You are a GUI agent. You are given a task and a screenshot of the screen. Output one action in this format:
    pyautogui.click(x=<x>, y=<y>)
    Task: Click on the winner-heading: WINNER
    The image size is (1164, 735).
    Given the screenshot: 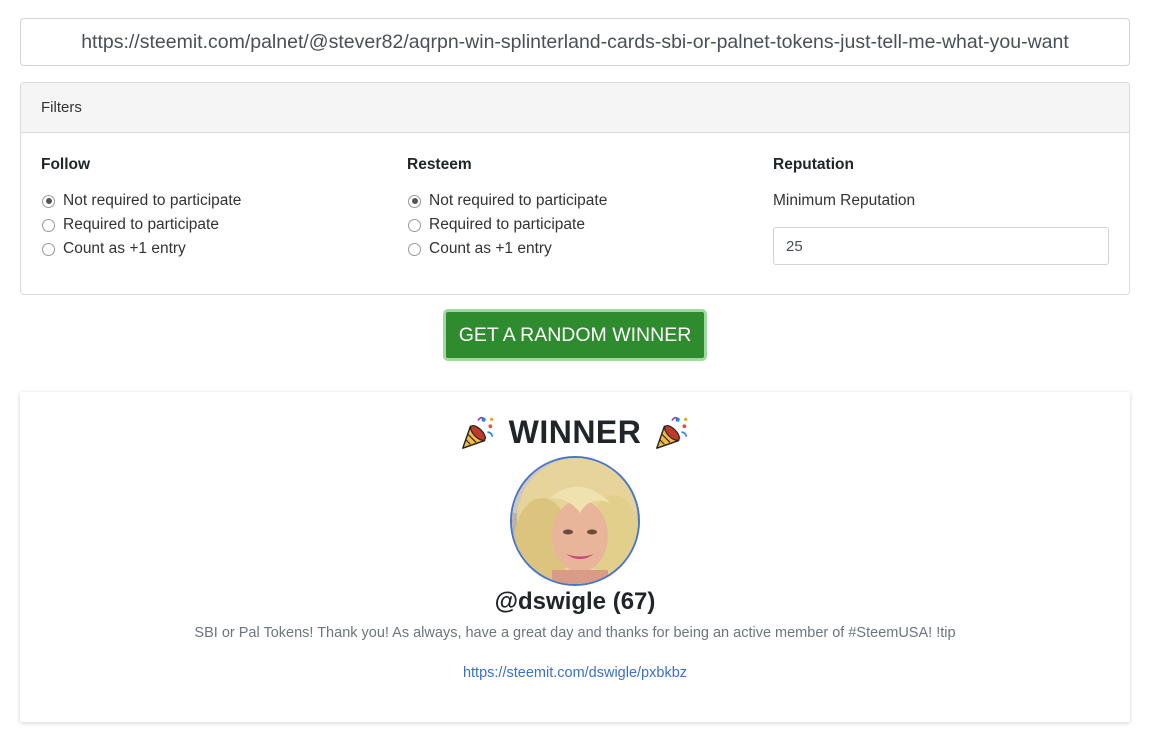 What is the action you would take?
    pyautogui.click(x=575, y=432)
    